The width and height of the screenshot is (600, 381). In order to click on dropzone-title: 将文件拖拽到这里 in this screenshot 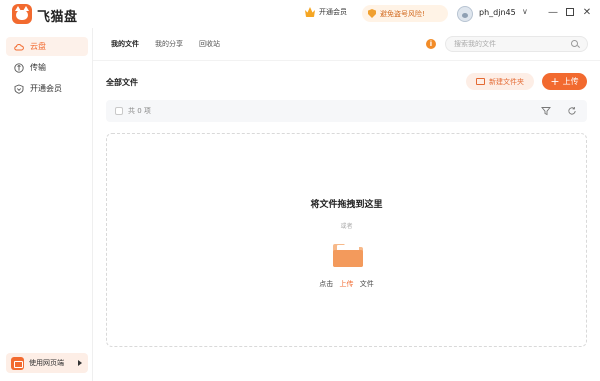, I will do `click(346, 205)`.